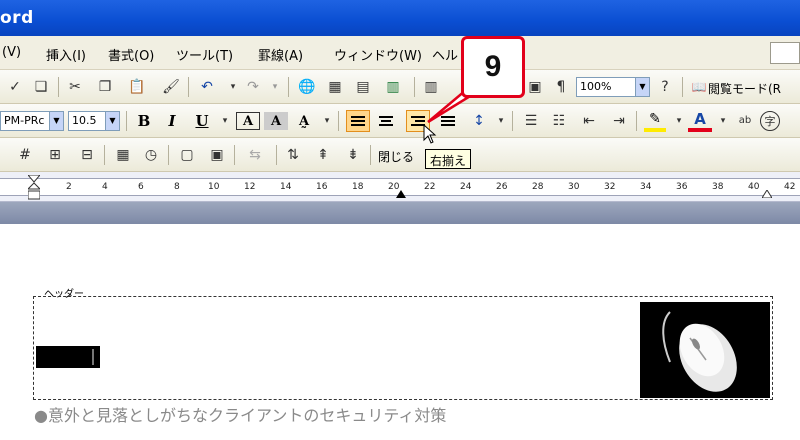  I want to click on menu-insert: 挿入(I), so click(66, 54).